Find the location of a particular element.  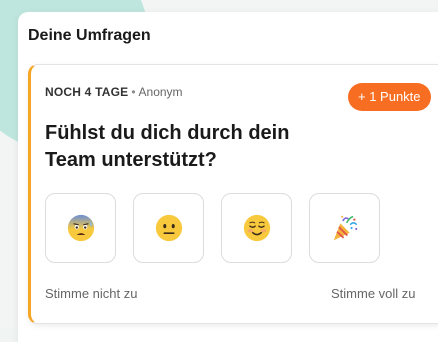

scale-low-label: Stimme nicht zu is located at coordinates (91, 293).